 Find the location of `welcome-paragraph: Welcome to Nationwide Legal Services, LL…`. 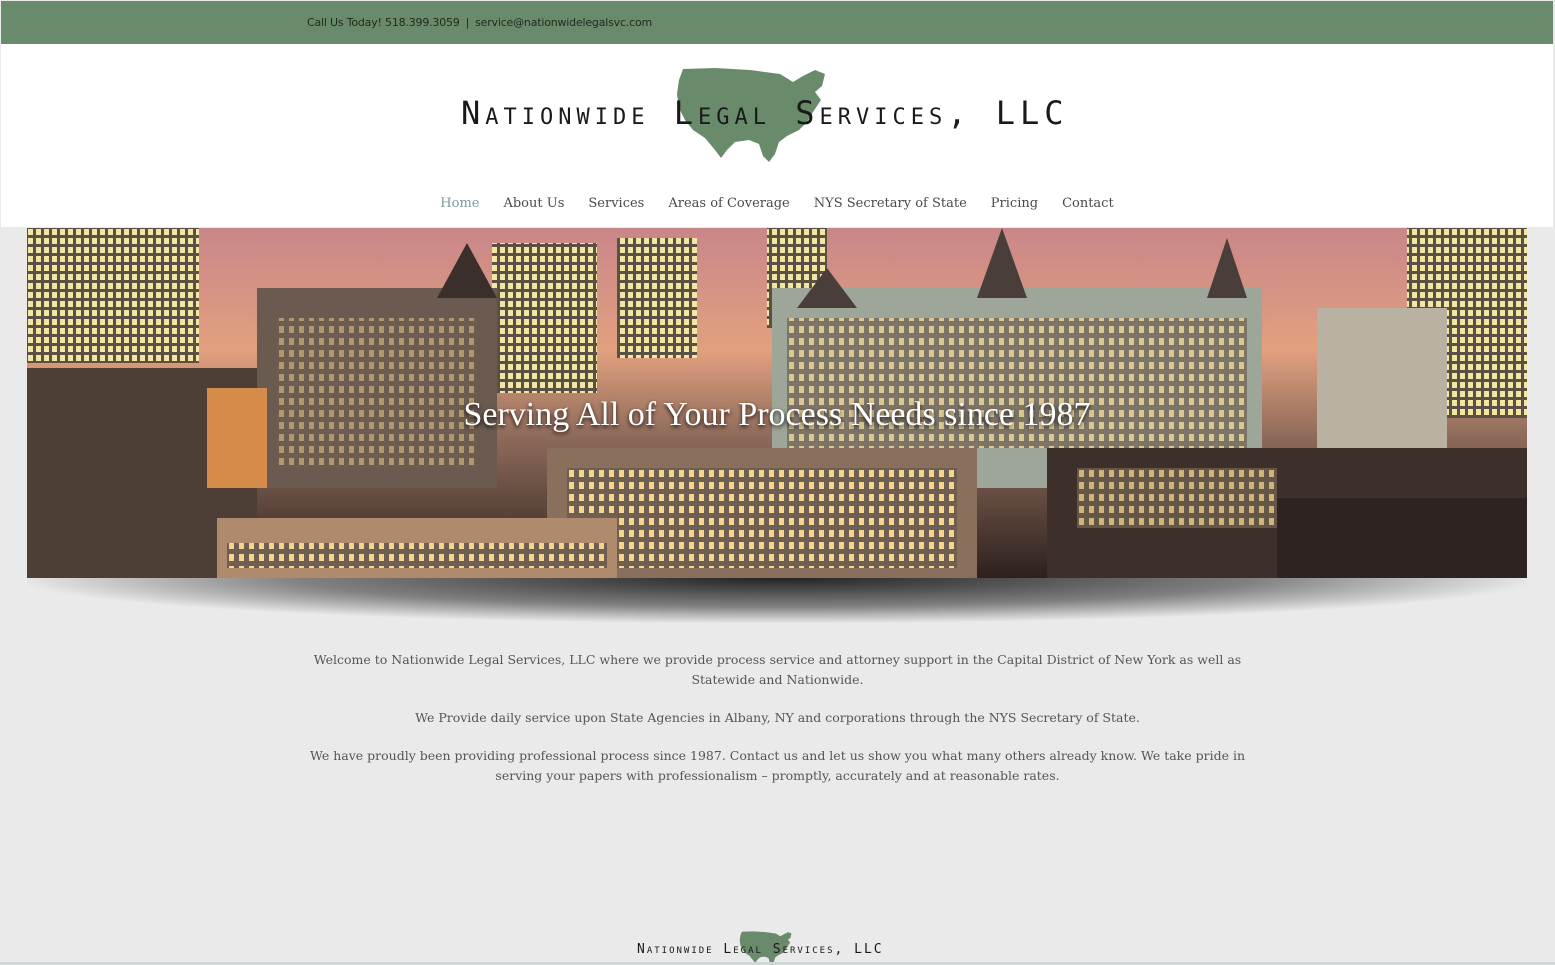

welcome-paragraph: Welcome to Nationwide Legal Services, LL… is located at coordinates (777, 669).